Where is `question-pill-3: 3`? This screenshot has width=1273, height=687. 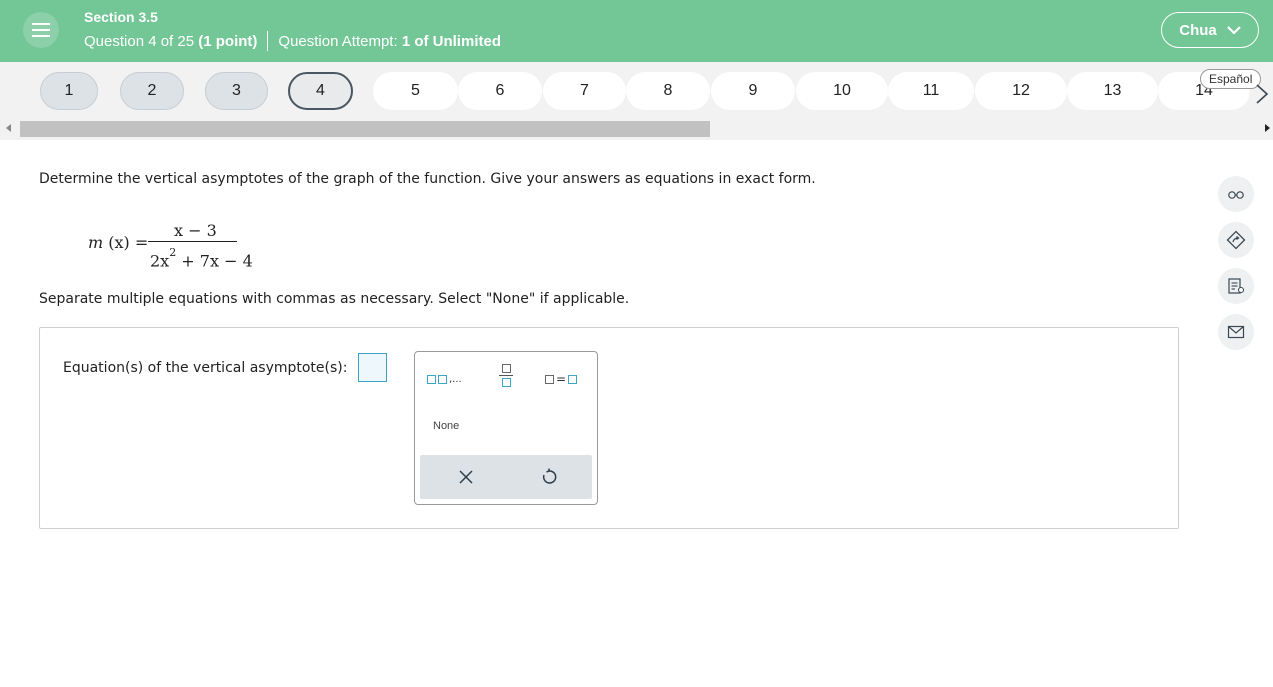 question-pill-3: 3 is located at coordinates (236, 91).